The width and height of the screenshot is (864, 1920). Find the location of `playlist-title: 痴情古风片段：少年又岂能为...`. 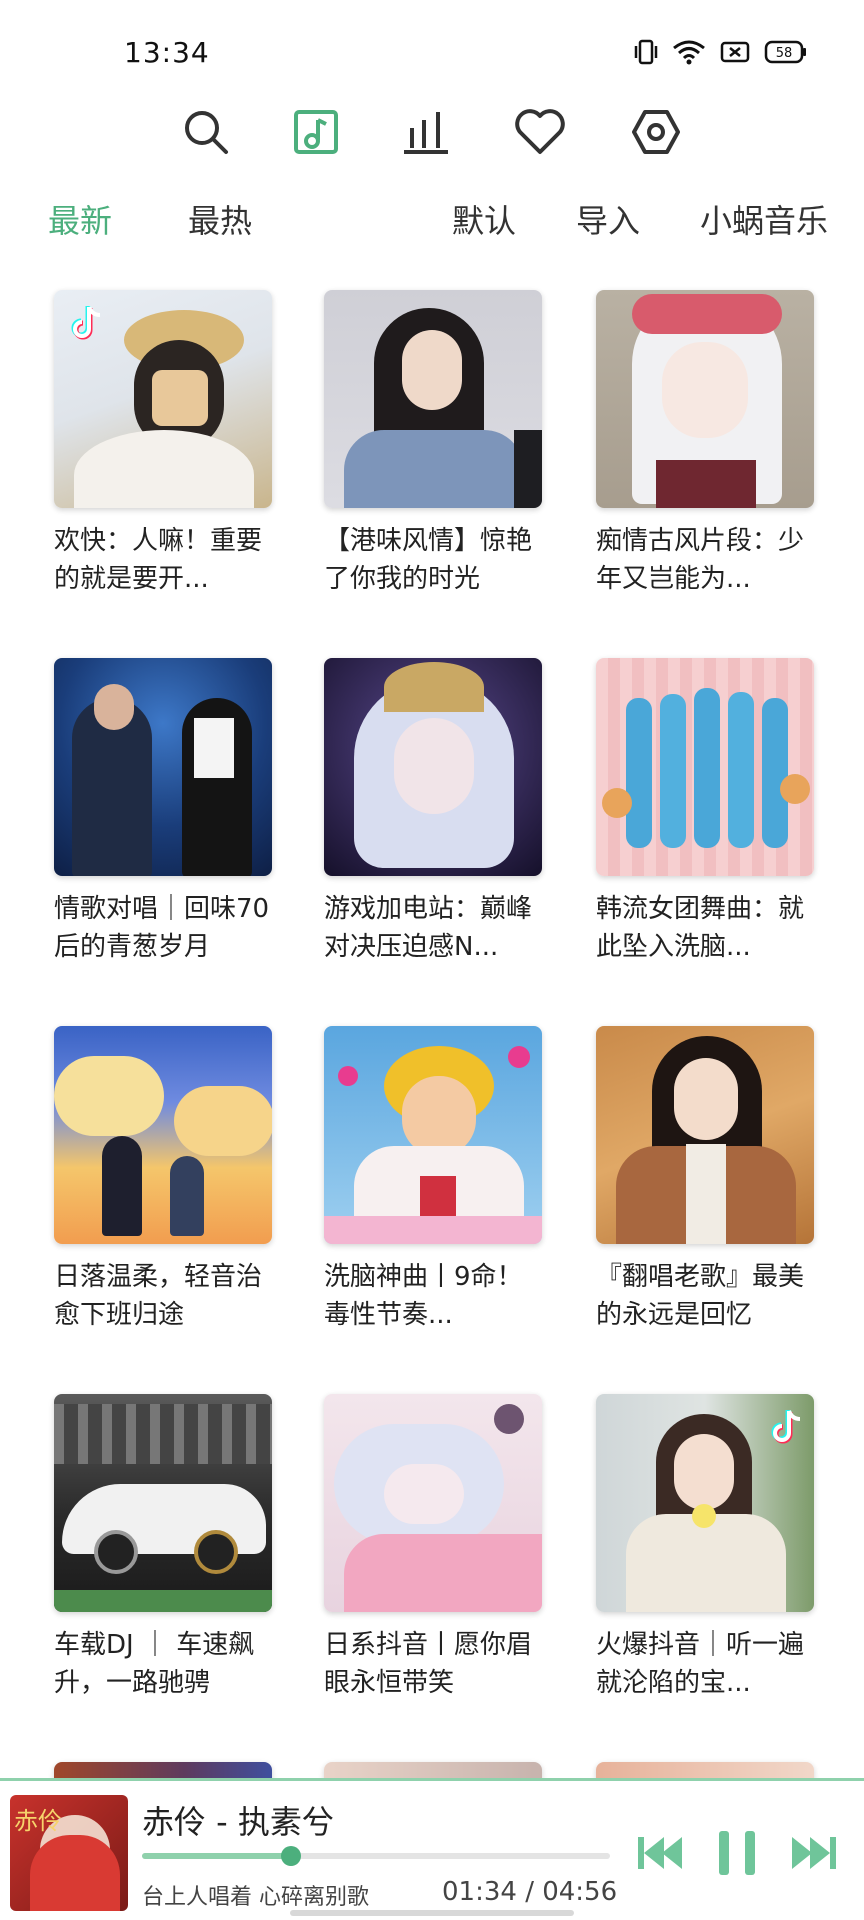

playlist-title: 痴情古风片段：少年又岂能为... is located at coordinates (700, 560).